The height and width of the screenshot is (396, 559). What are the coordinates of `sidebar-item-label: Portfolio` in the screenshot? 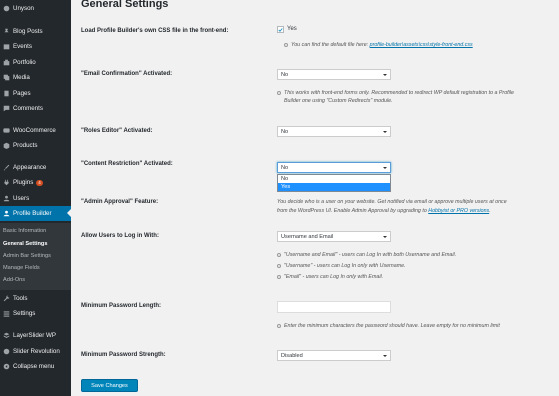 It's located at (24, 62).